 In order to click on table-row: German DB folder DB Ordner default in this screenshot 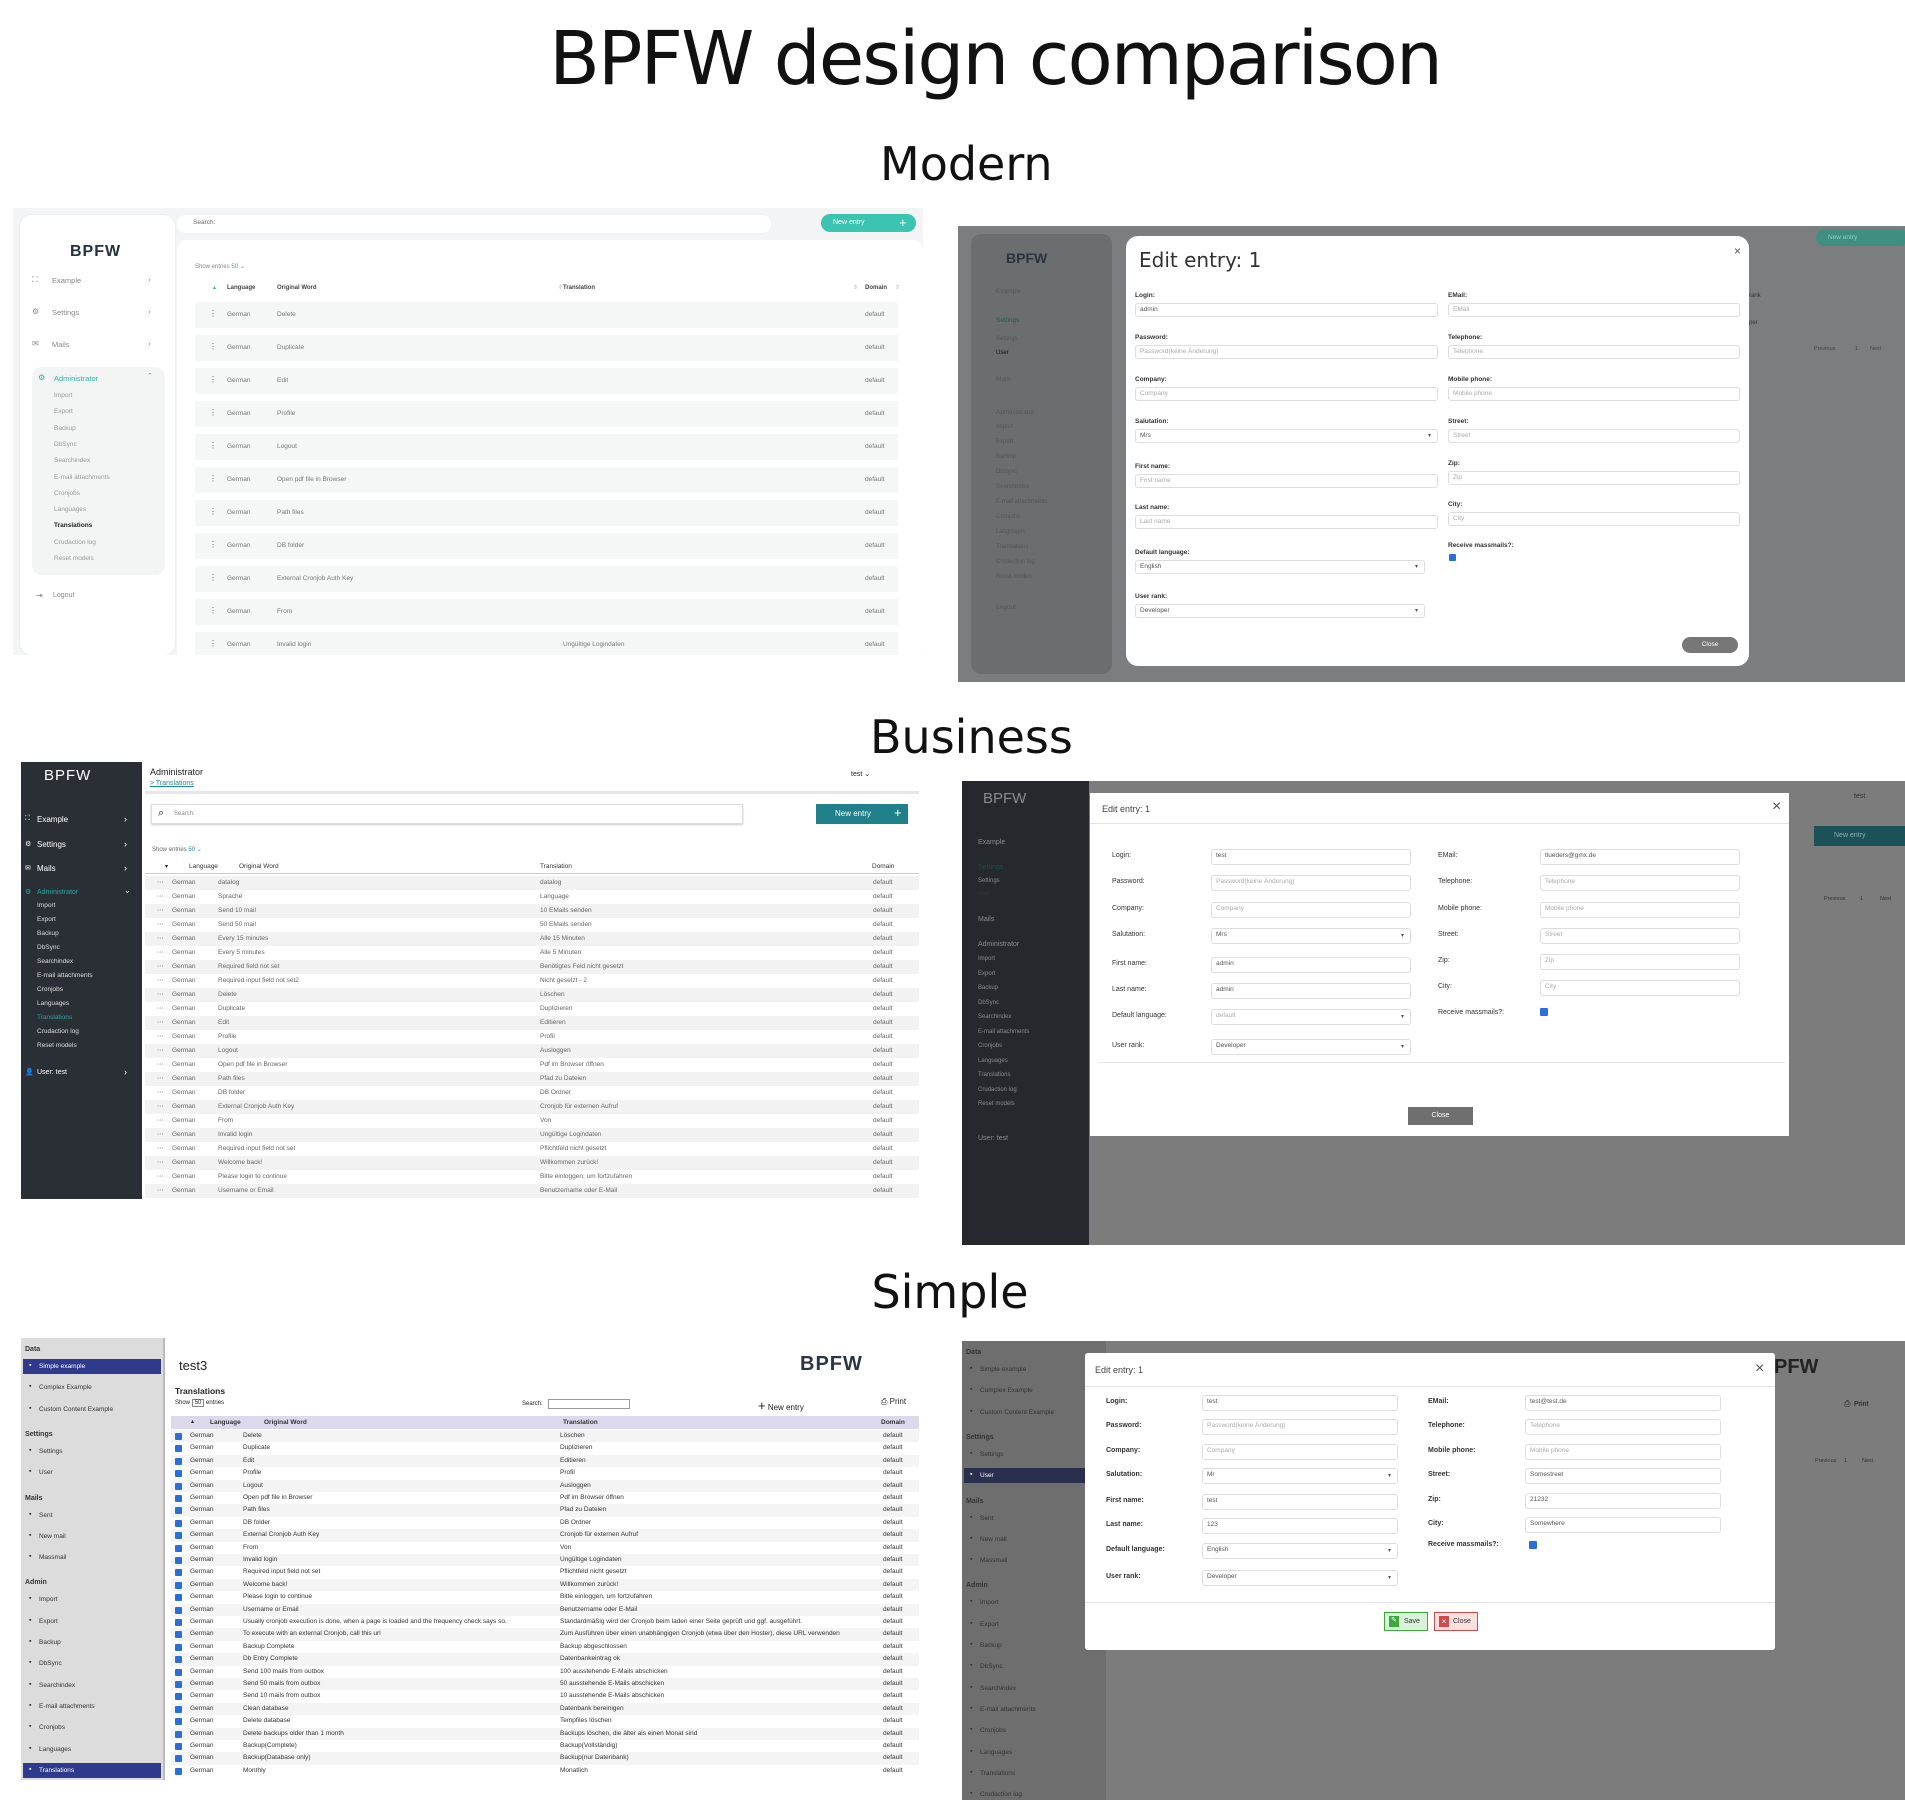, I will do `click(545, 1523)`.